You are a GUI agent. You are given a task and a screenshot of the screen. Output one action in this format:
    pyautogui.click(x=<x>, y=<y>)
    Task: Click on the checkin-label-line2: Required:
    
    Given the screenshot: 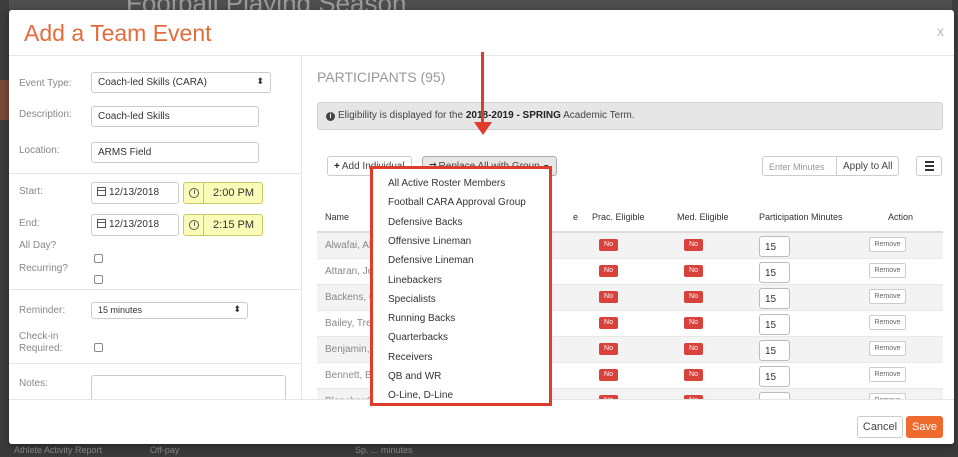 What is the action you would take?
    pyautogui.click(x=41, y=348)
    